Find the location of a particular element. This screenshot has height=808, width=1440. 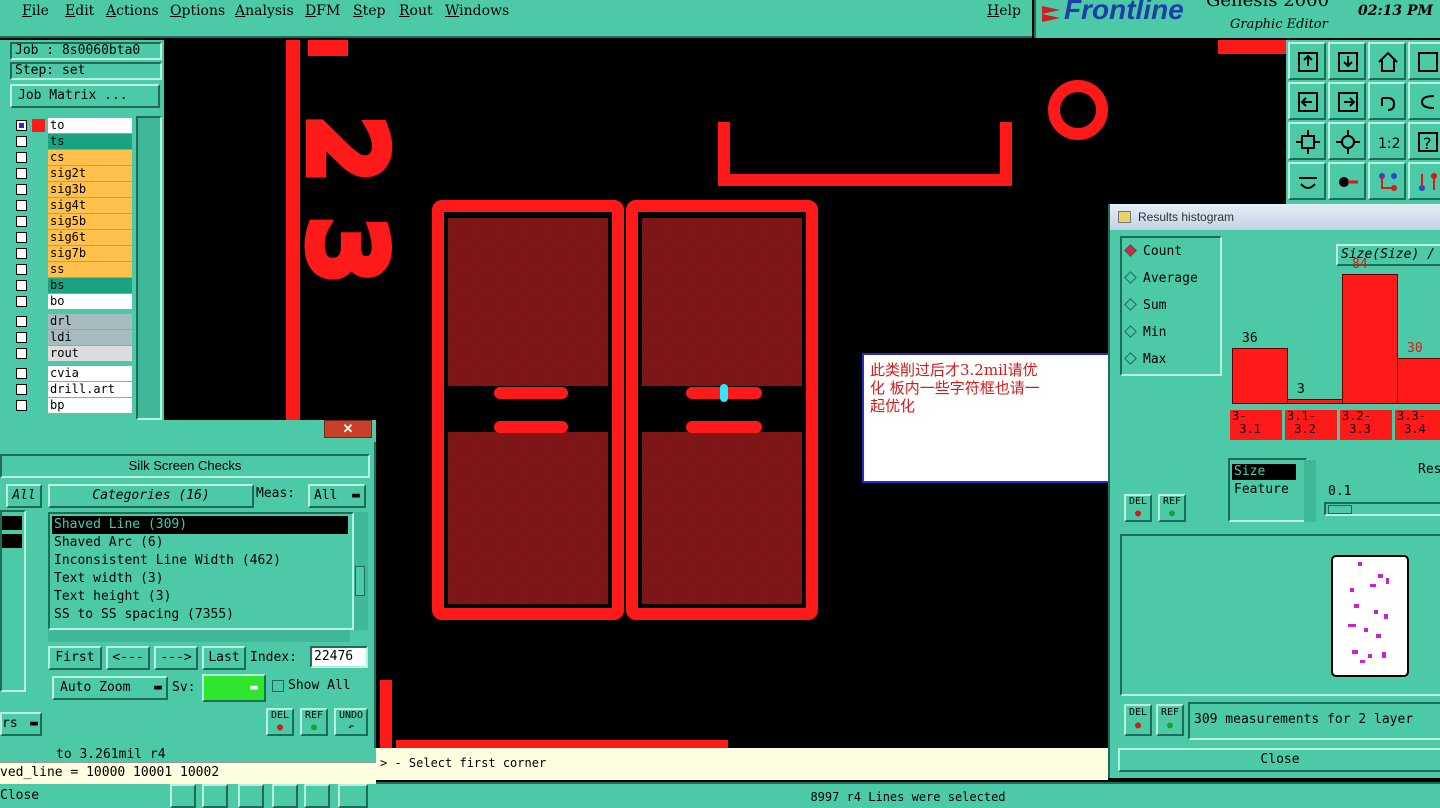

zoom-dropdown: Auto Zoom ▬ is located at coordinates (110, 688).